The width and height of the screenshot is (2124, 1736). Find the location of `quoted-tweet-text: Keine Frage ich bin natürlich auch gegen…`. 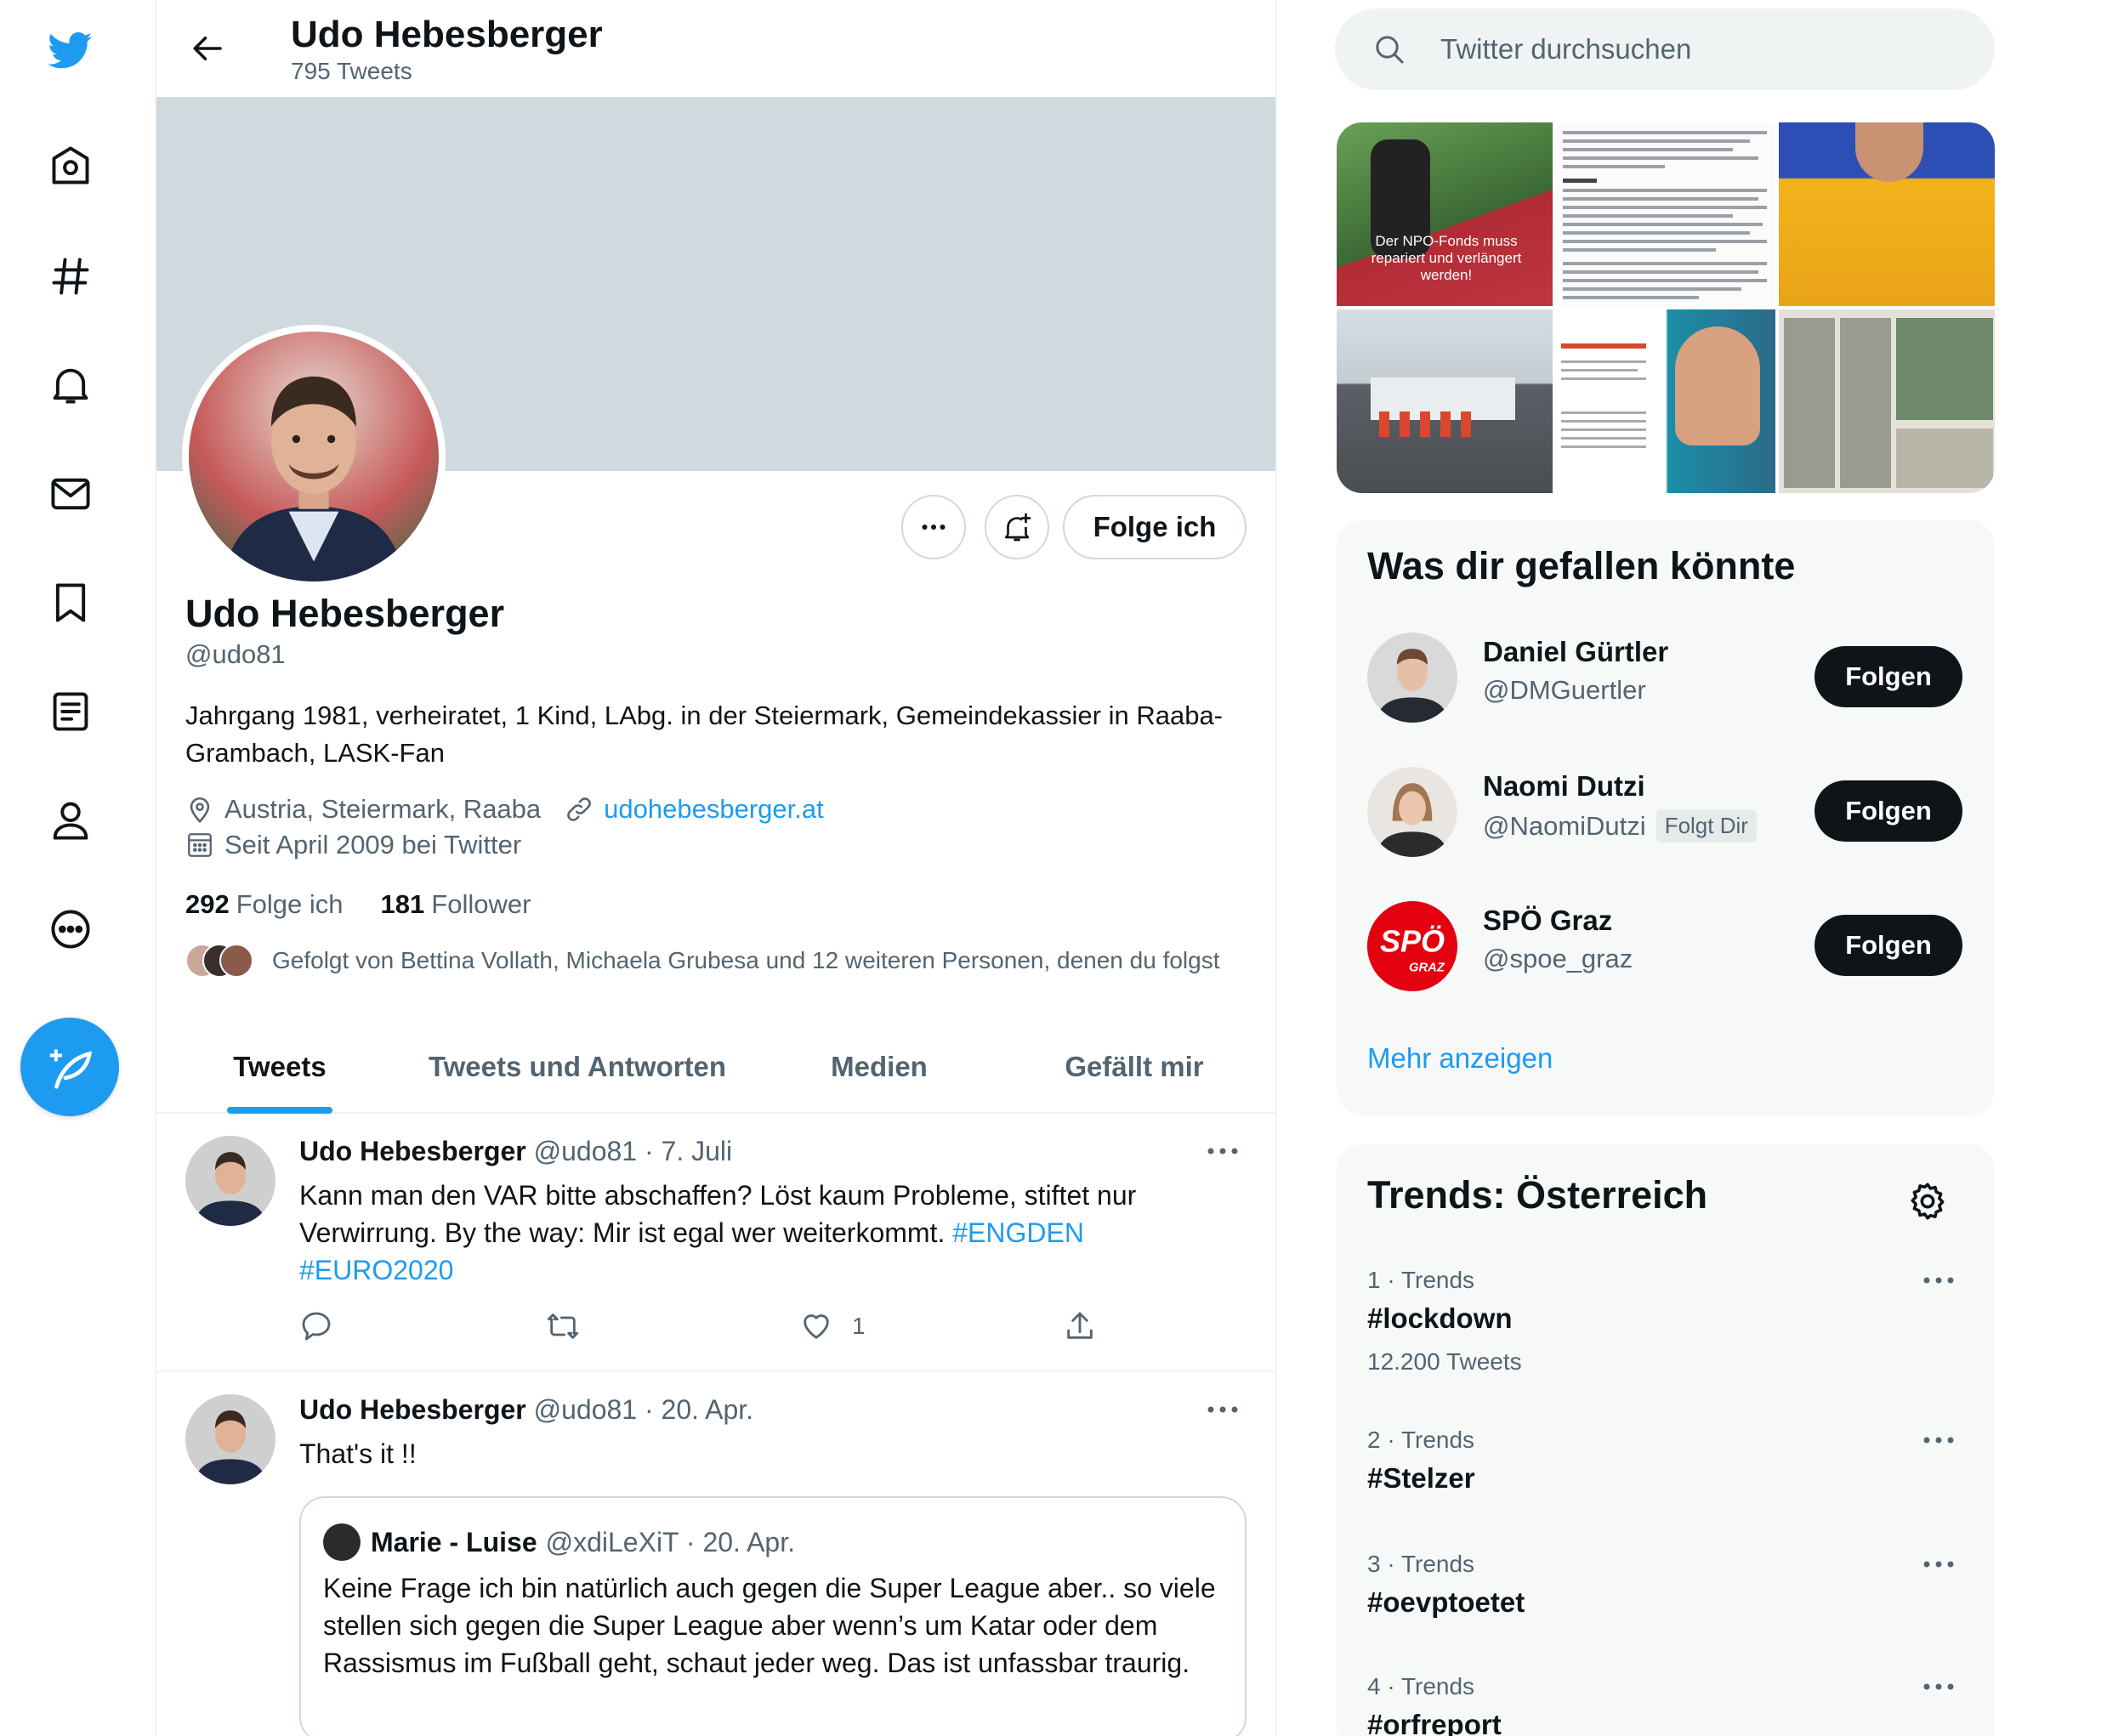

quoted-tweet-text: Keine Frage ich bin natürlich auch gegen… is located at coordinates (769, 1626).